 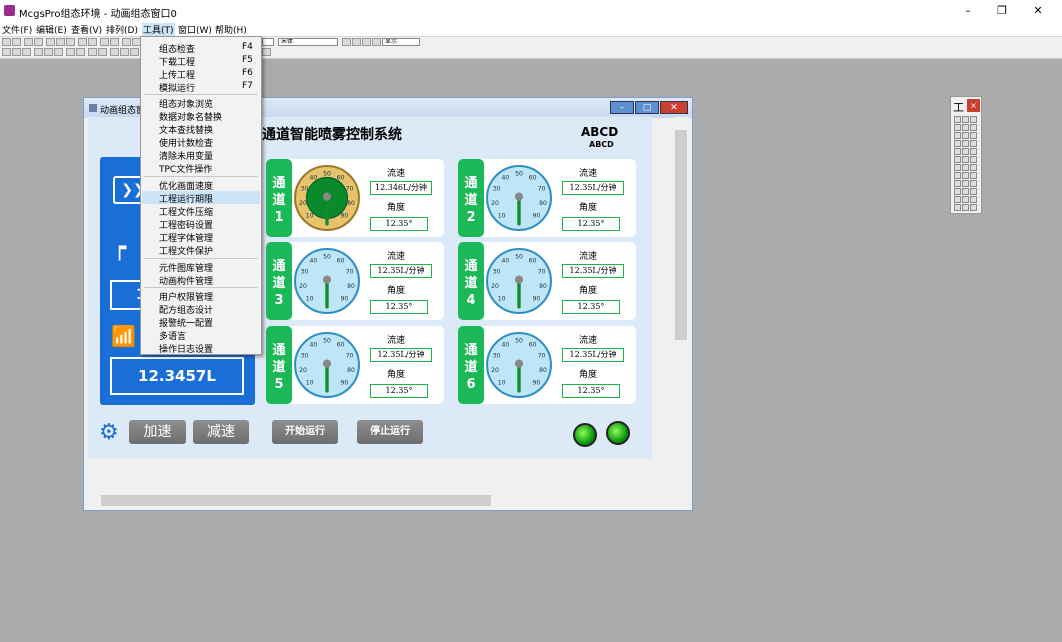 I want to click on open-icon, so click(x=16, y=42).